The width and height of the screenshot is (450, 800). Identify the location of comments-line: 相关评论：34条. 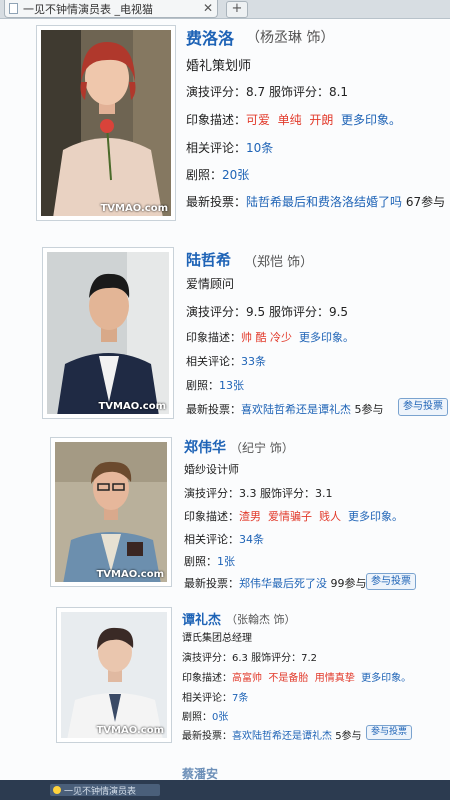
(224, 539).